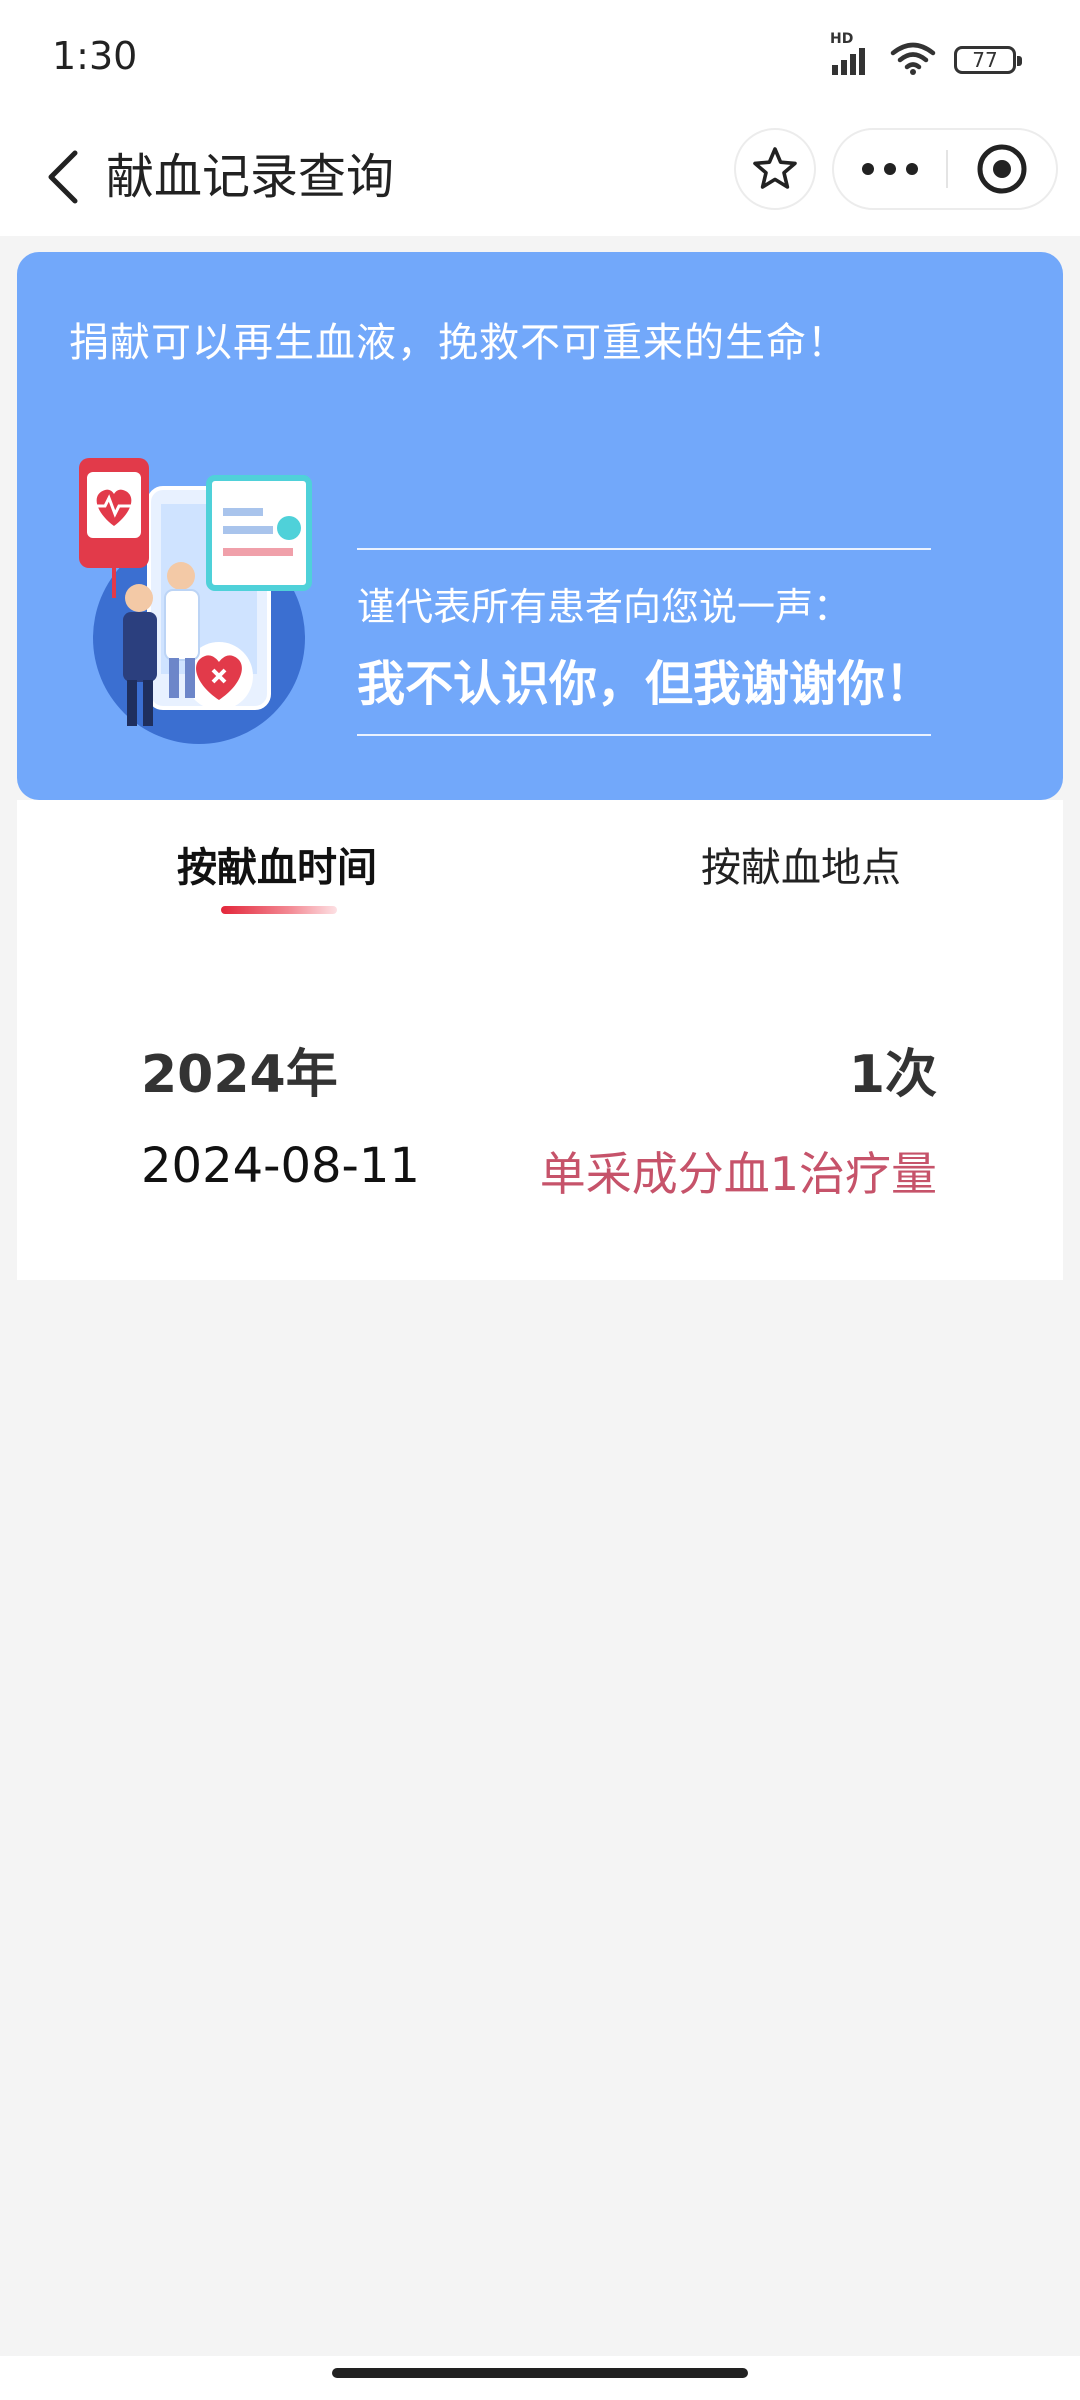 The image size is (1080, 2400). I want to click on more-button, so click(890, 169).